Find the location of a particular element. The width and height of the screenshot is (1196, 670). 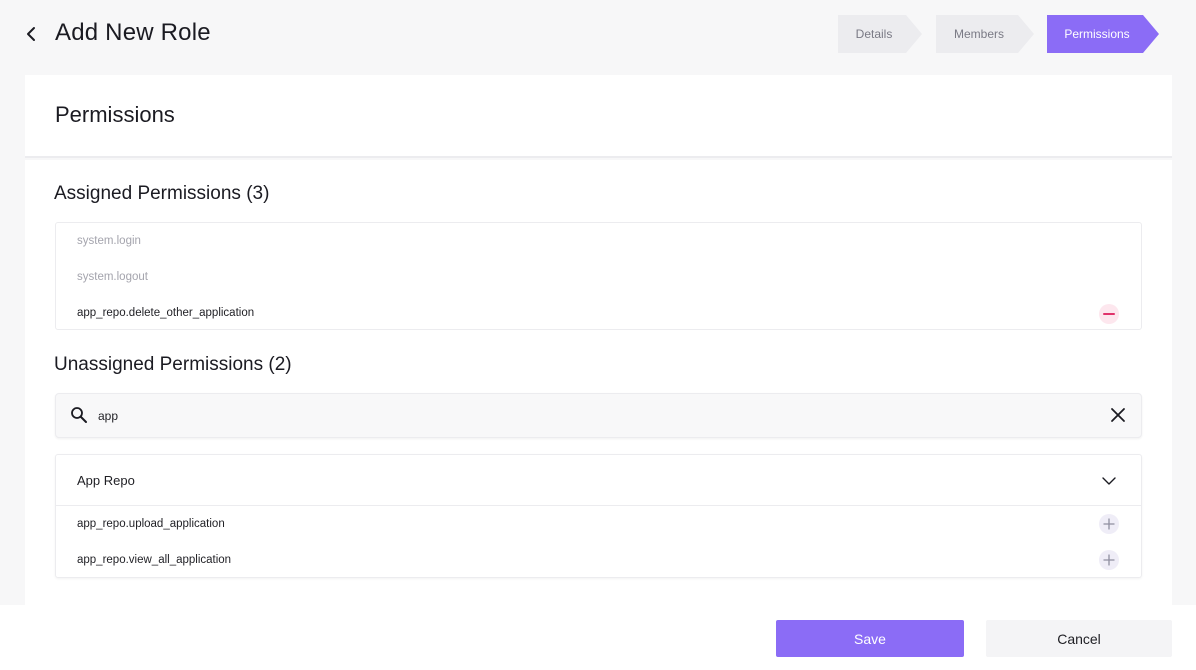

permission-name: app_repo.upload_application is located at coordinates (151, 524).